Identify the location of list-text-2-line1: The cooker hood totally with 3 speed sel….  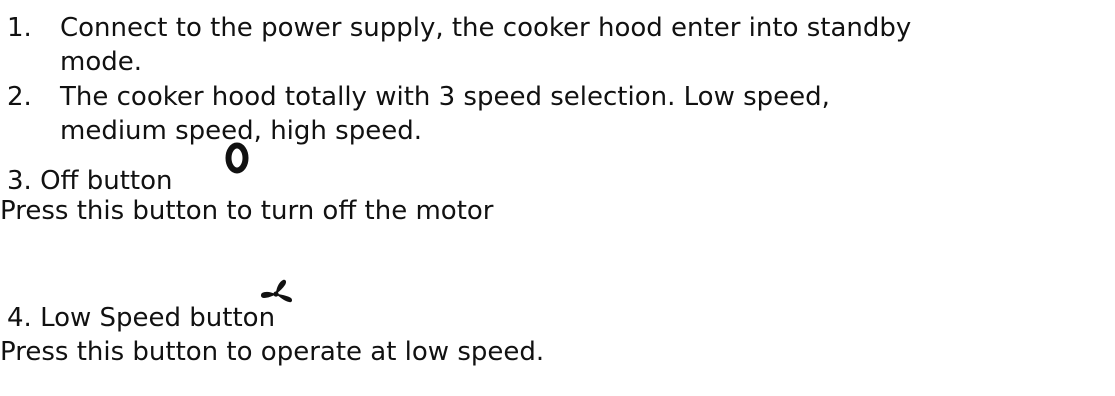
(445, 97).